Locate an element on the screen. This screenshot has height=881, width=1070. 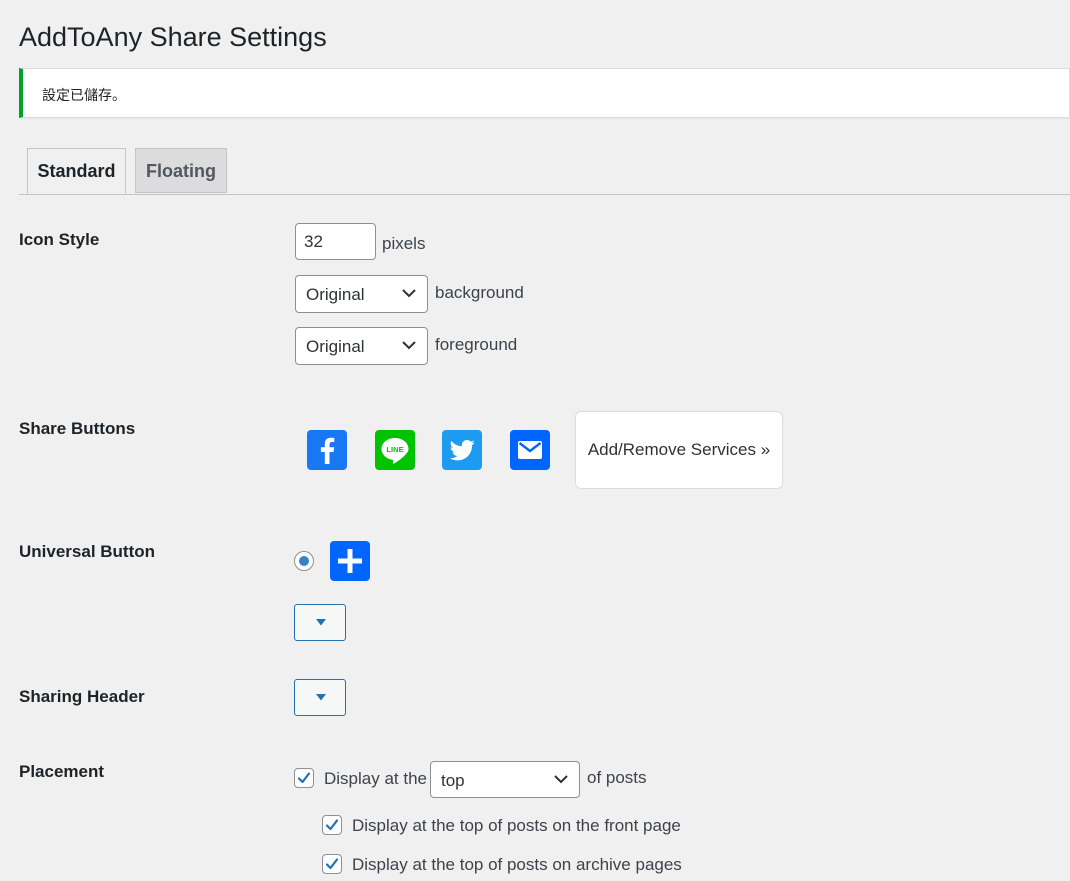
pixels-label: pixels is located at coordinates (404, 243).